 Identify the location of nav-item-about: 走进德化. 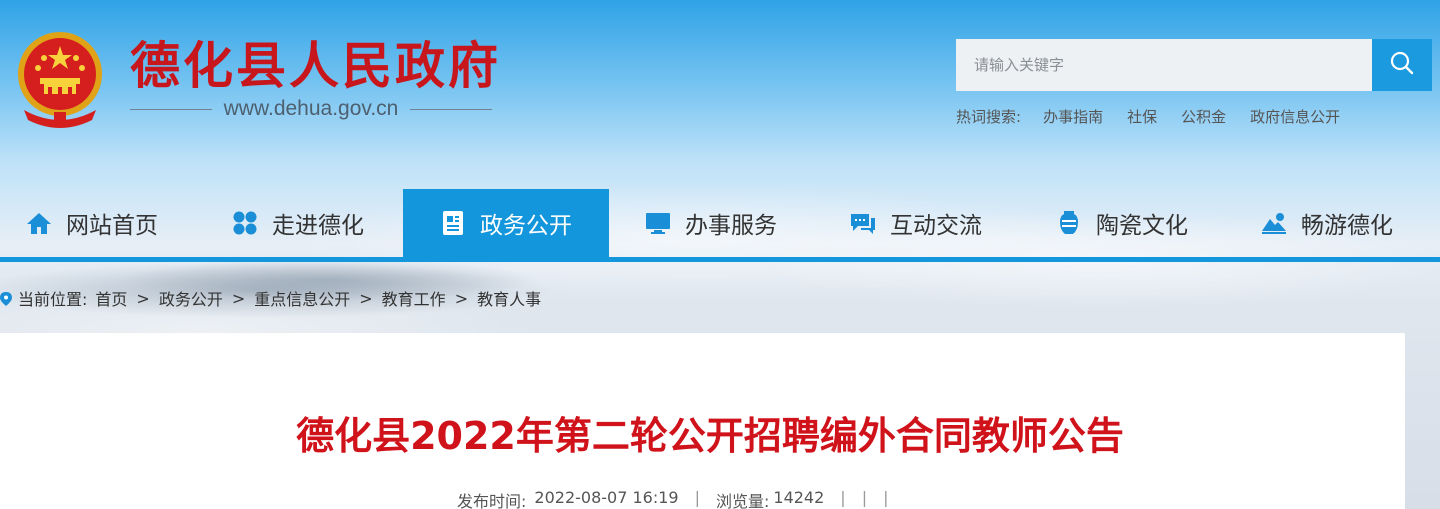
(298, 223).